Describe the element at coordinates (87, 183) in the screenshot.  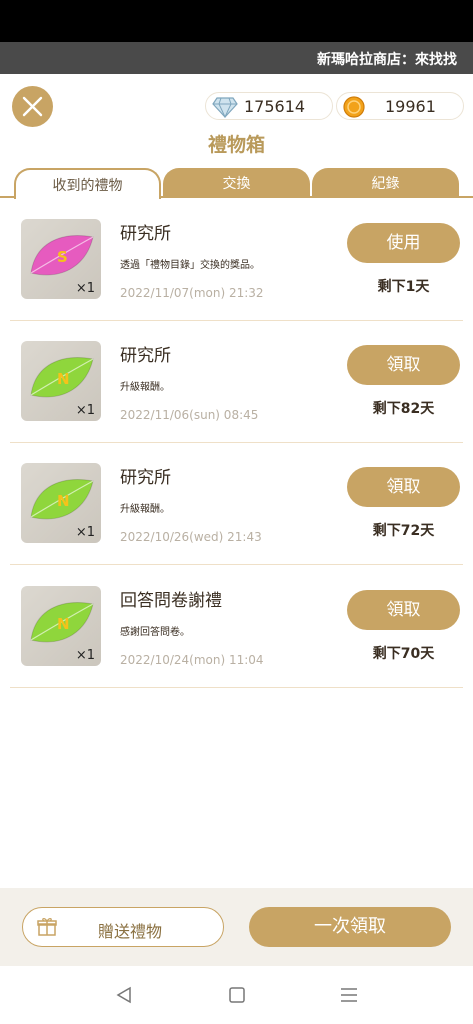
I see `tab-received-gifts: 收到的禮物` at that location.